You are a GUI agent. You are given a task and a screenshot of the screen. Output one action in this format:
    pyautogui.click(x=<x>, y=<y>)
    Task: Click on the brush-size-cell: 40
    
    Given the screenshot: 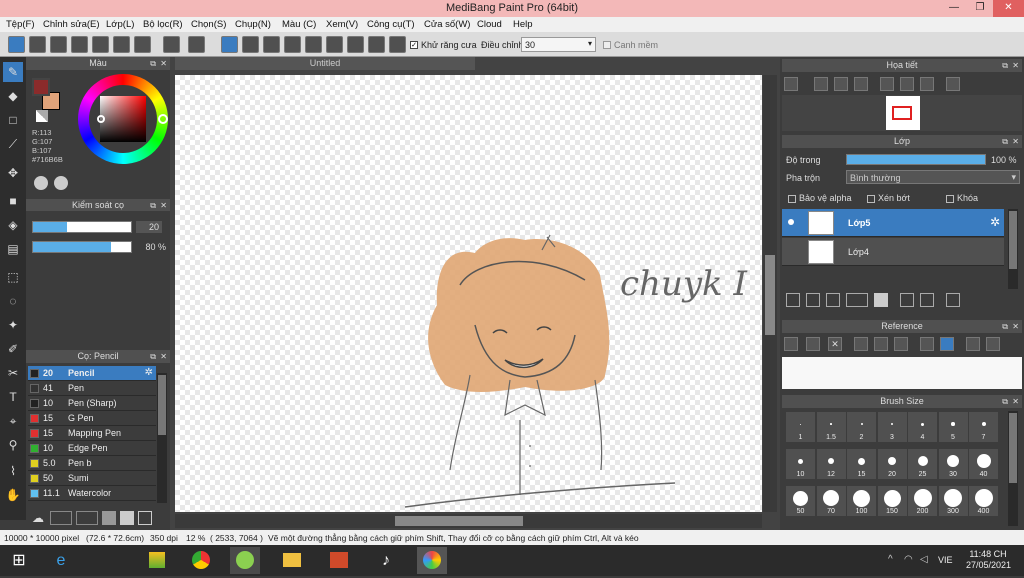 What is the action you would take?
    pyautogui.click(x=983, y=464)
    